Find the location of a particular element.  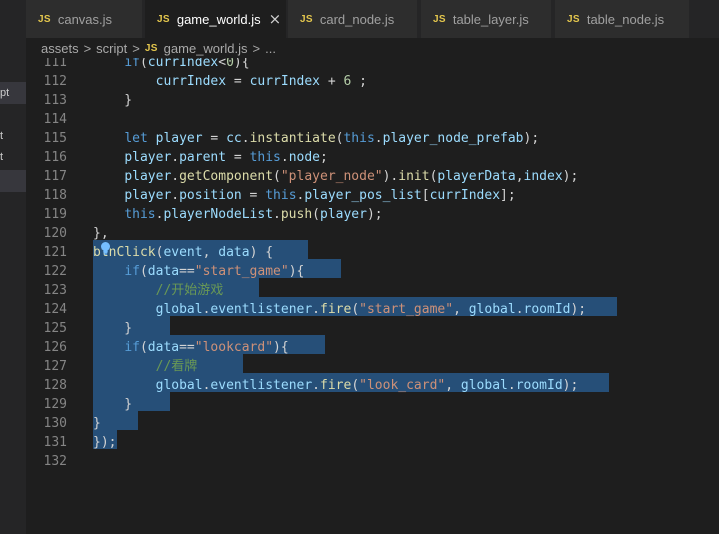

line-number: 122 is located at coordinates (55, 271).